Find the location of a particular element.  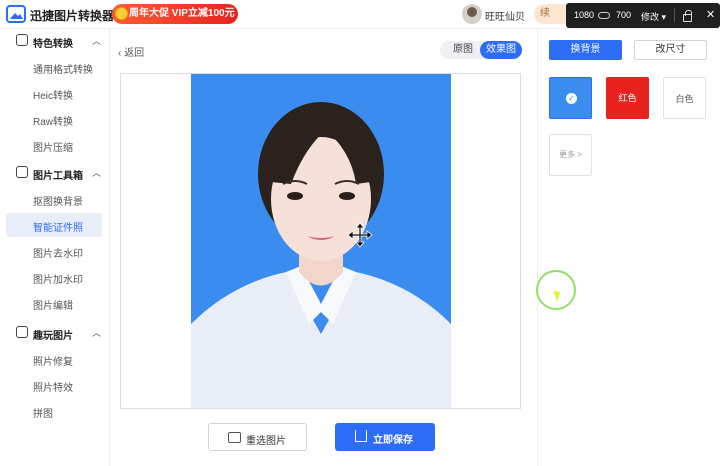

sidebar-item-label: 图片加水印 is located at coordinates (58, 280).